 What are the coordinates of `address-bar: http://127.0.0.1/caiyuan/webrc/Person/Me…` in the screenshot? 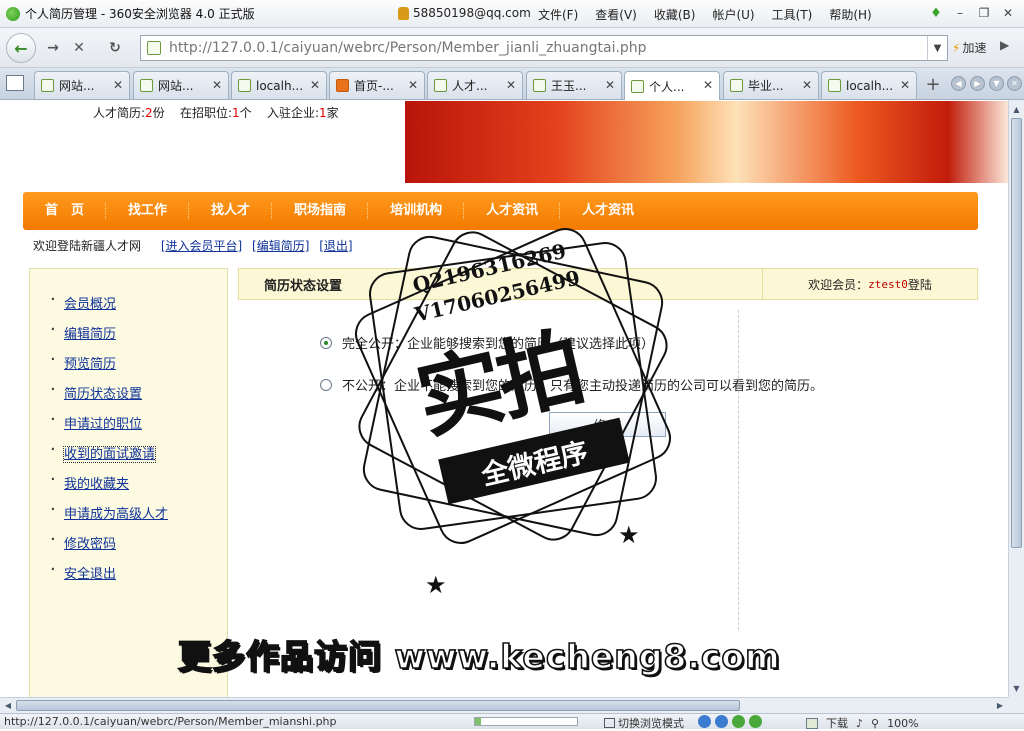 It's located at (544, 48).